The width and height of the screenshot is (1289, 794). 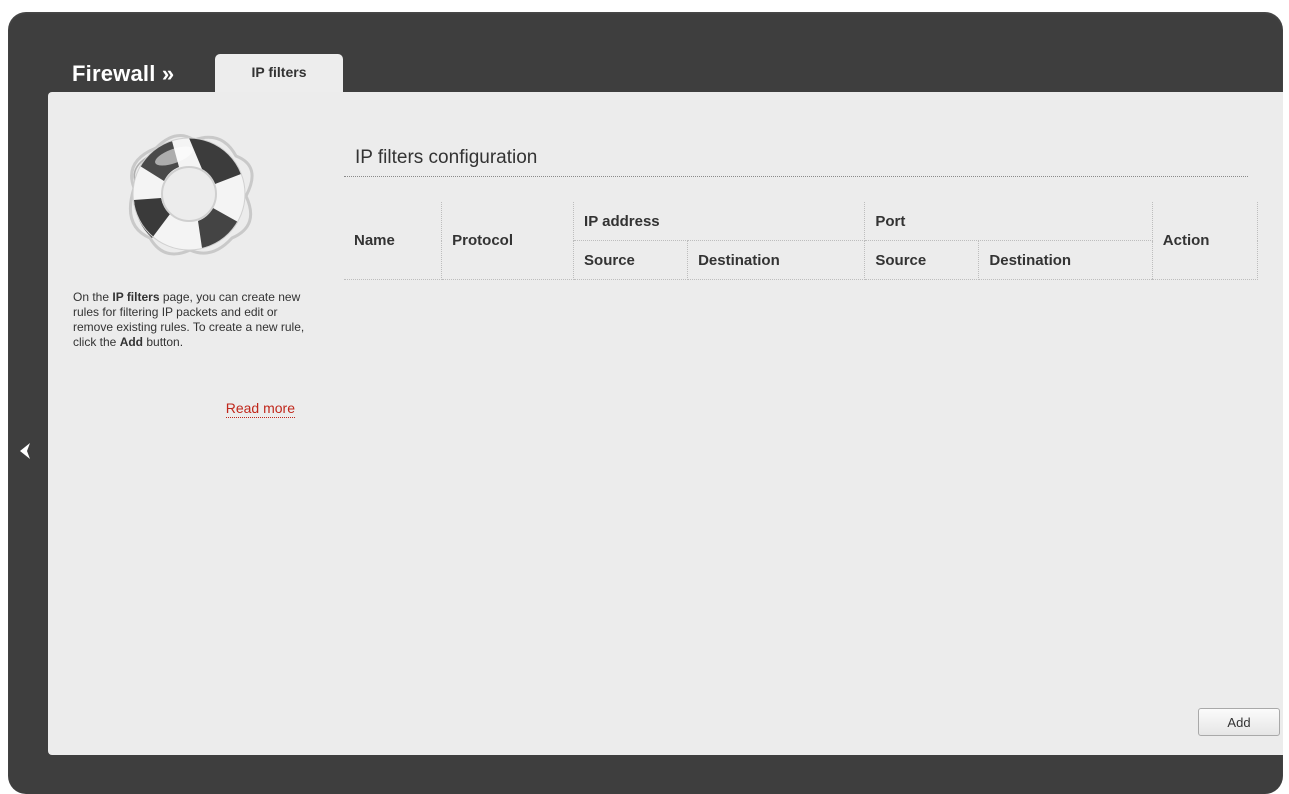 I want to click on help-text-bold1: IP filters, so click(x=136, y=297).